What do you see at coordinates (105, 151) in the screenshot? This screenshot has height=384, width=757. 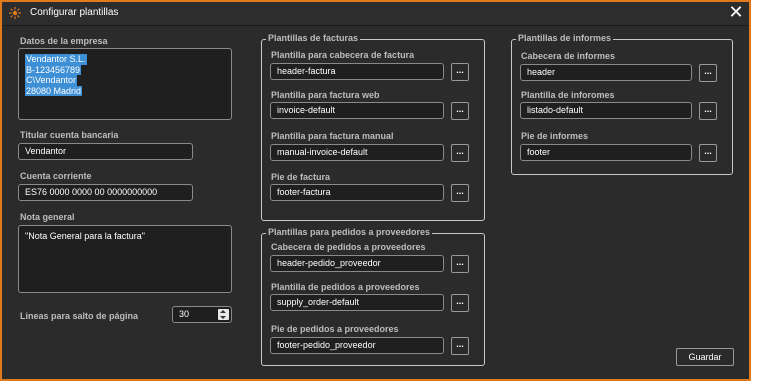 I see `bank-holder-input: Vendantor` at bounding box center [105, 151].